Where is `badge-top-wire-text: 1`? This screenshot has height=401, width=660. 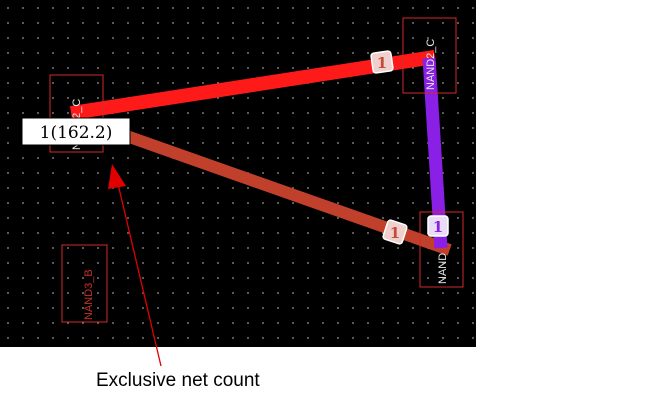
badge-top-wire-text: 1 is located at coordinates (382, 63).